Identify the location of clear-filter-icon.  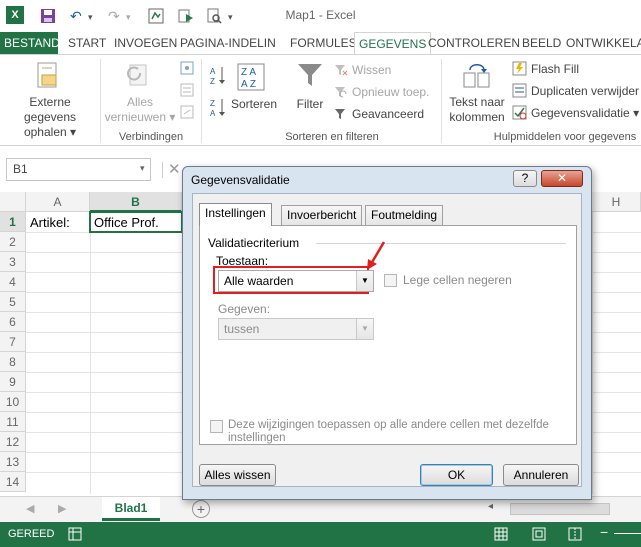
(341, 71).